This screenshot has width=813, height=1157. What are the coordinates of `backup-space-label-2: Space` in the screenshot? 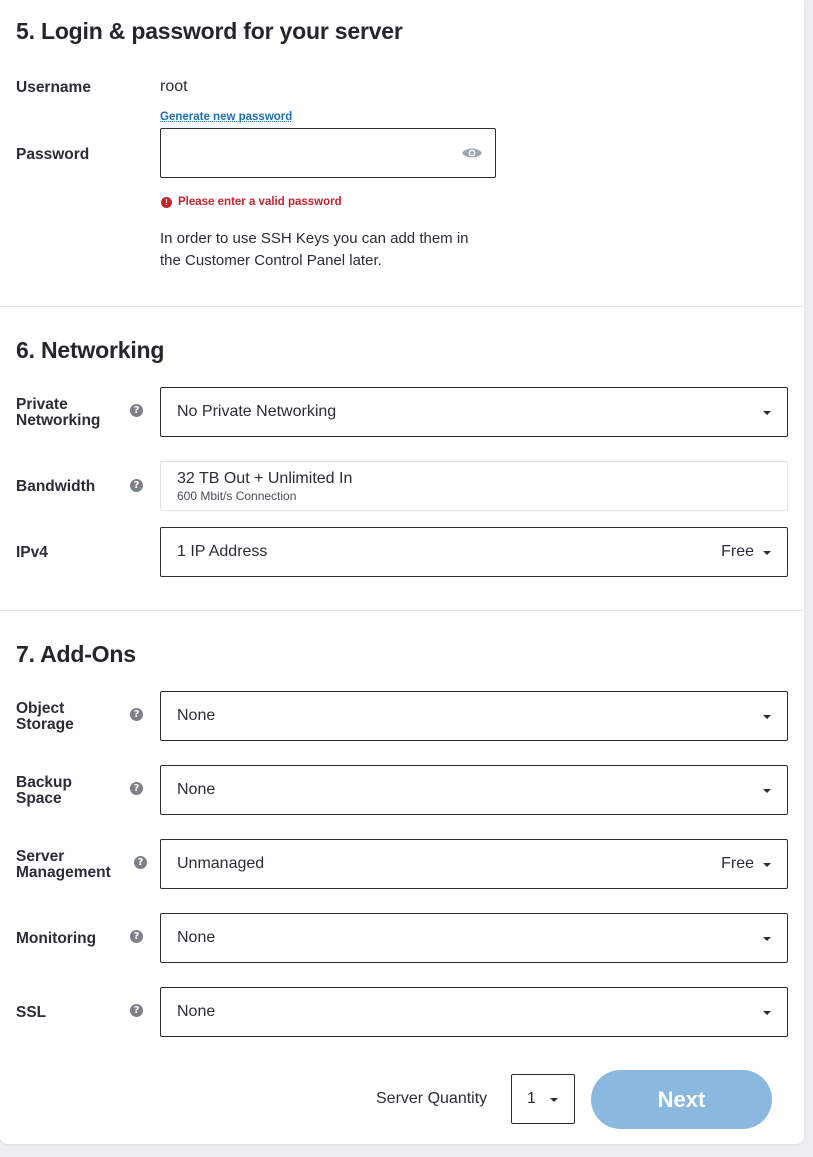 It's located at (39, 798).